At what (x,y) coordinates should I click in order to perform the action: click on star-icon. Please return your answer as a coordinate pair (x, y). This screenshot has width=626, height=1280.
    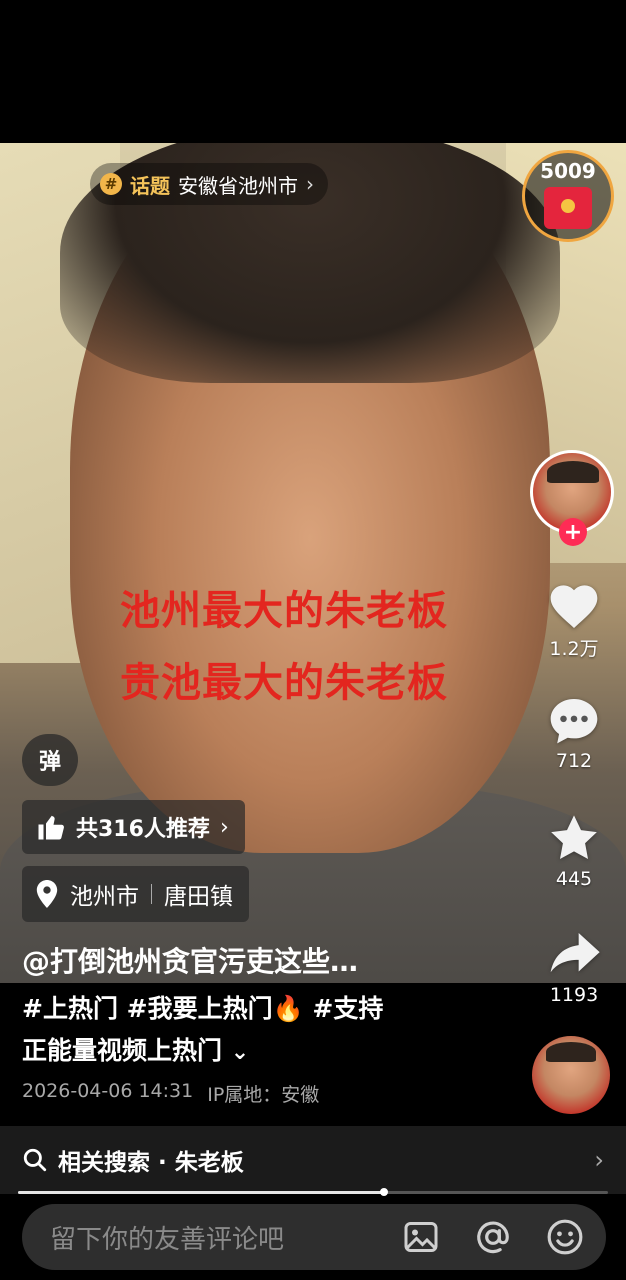
    Looking at the image, I should click on (574, 837).